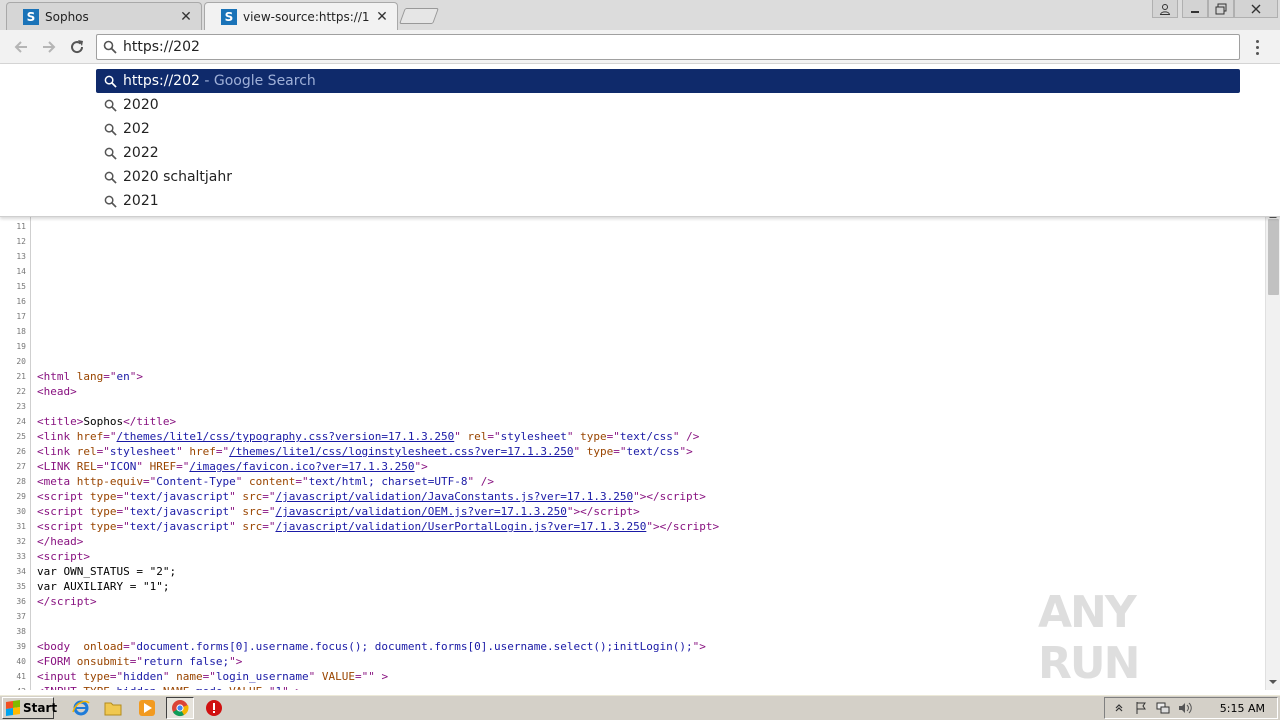 The width and height of the screenshot is (1280, 720). I want to click on line-number: 28, so click(21, 481).